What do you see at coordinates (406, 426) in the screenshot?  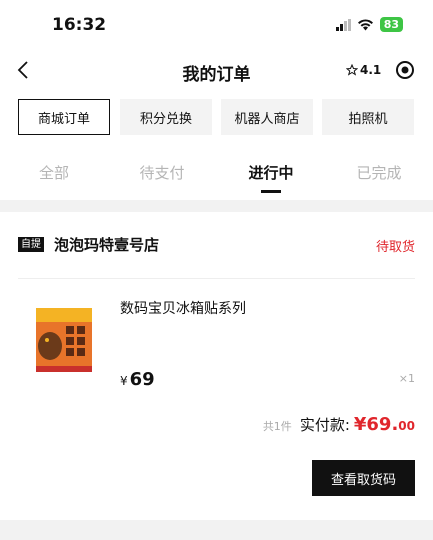 I see `total-decimal: 00` at bounding box center [406, 426].